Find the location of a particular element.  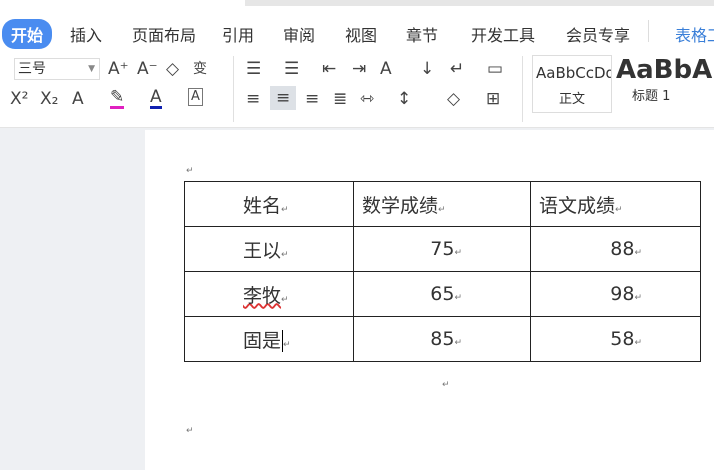

cell-text: 85 is located at coordinates (442, 339).